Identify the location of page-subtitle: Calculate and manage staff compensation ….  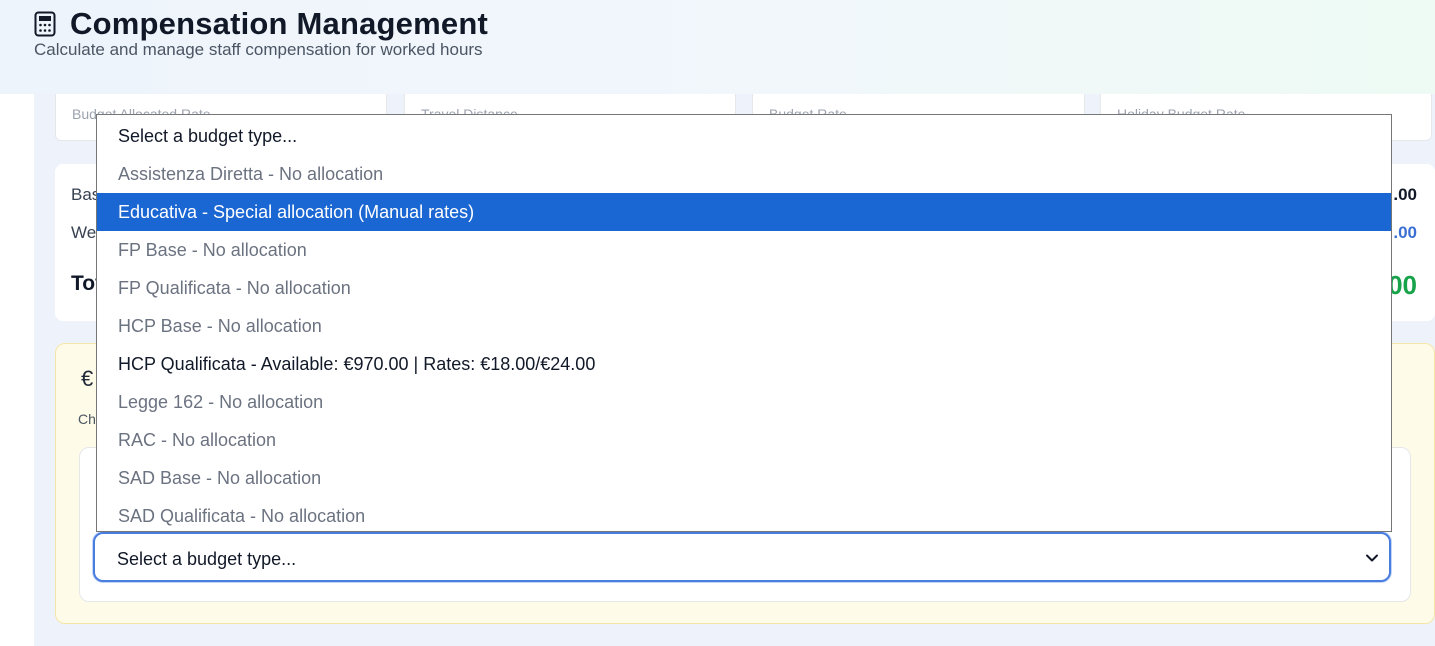
(258, 49).